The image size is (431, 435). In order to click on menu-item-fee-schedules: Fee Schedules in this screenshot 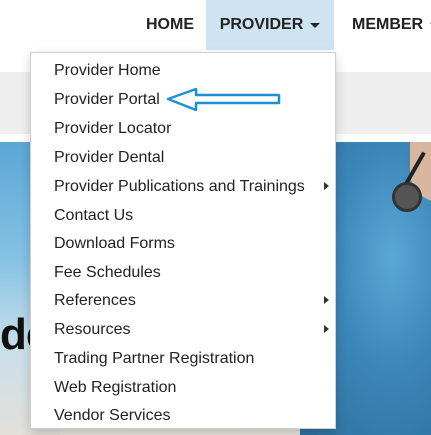, I will do `click(183, 272)`.